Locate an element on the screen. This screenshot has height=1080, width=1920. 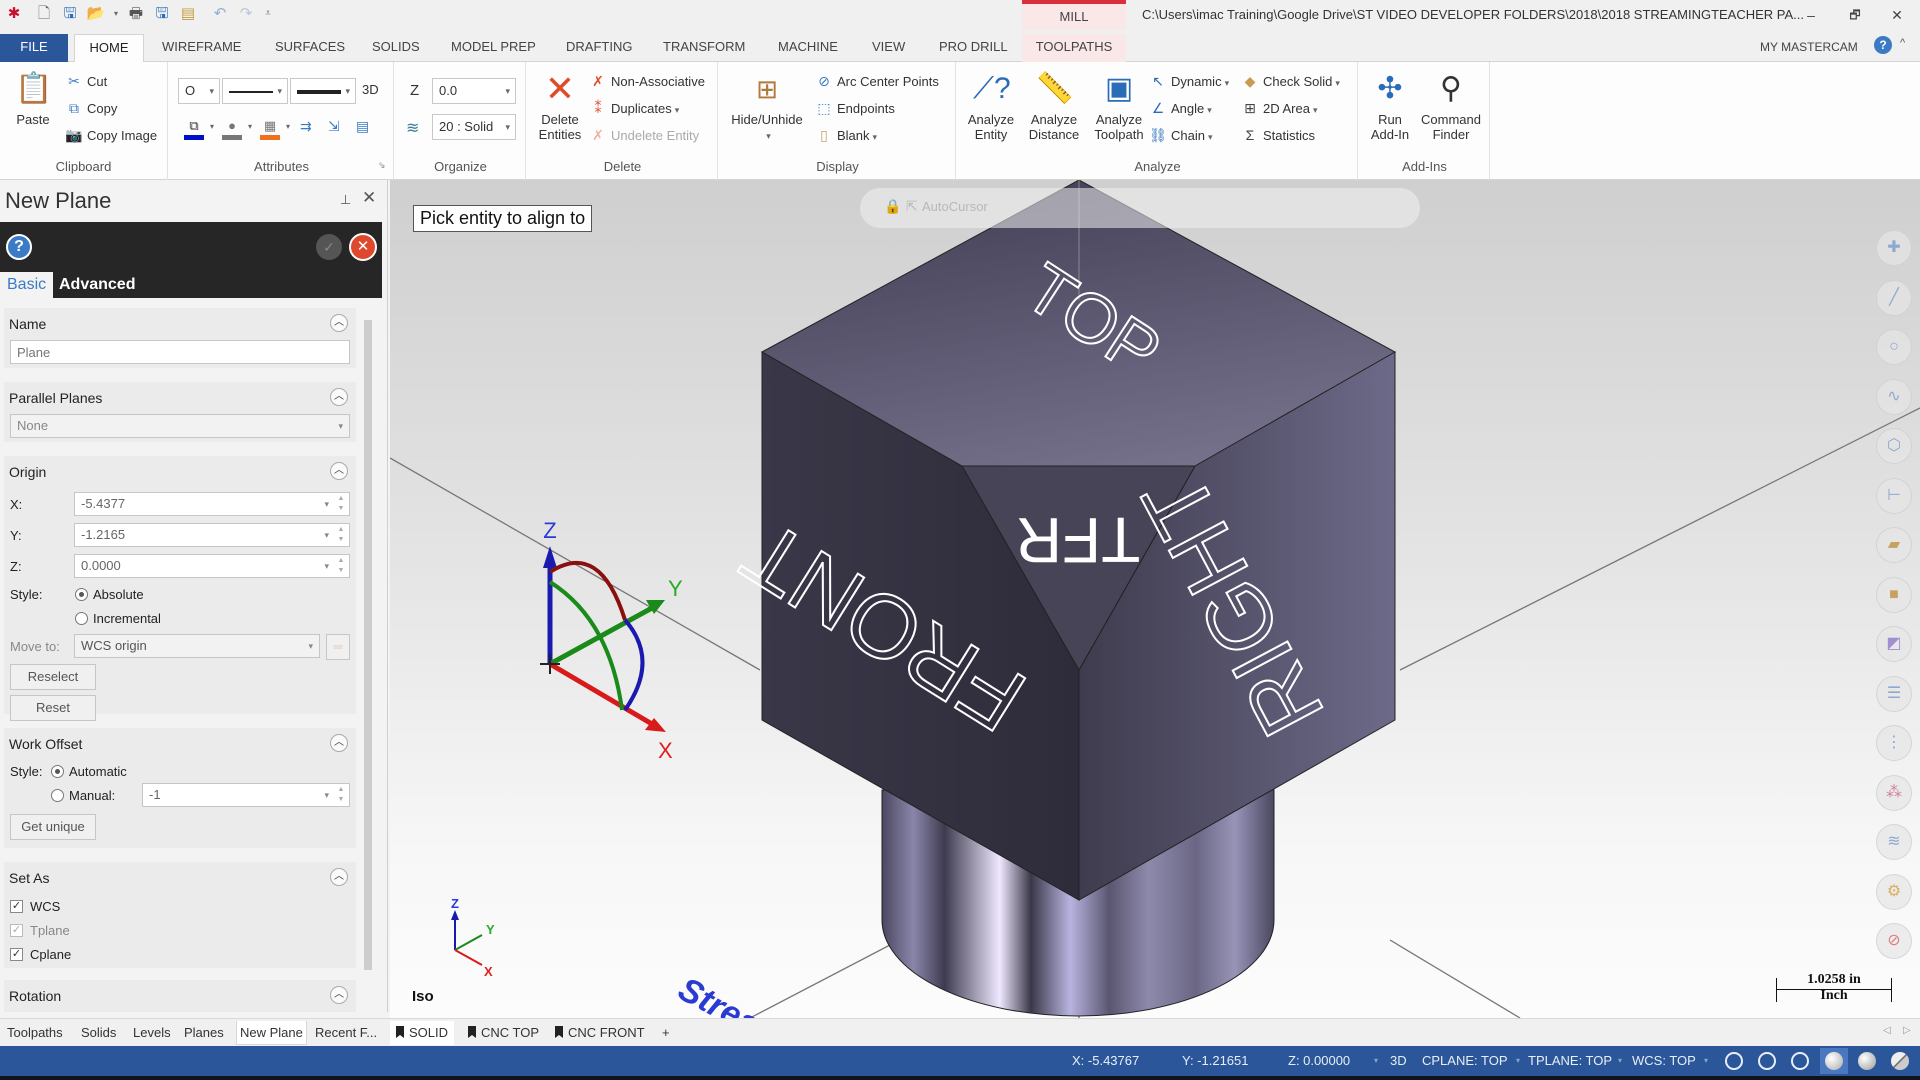
selection-toolbar: 🔒 ⇱ AutoCursor is located at coordinates (1140, 208).